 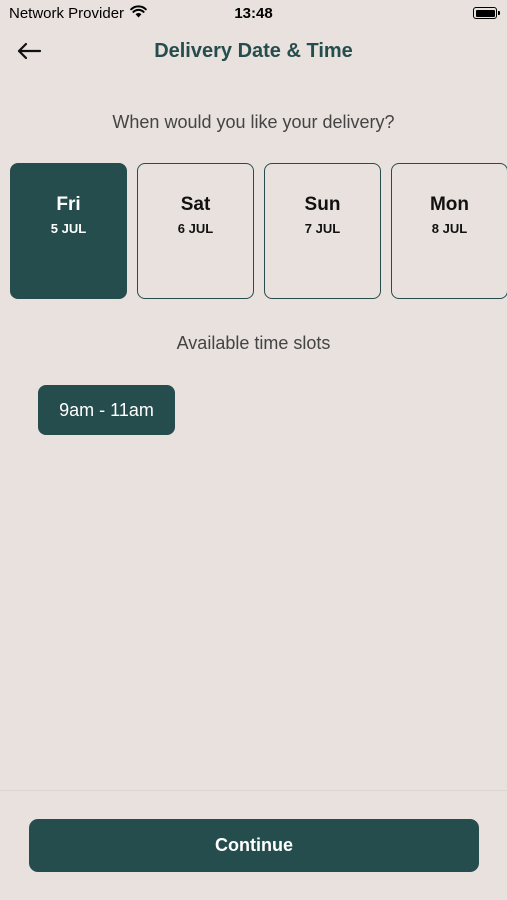 I want to click on date-card-sun: Sun 7 JUL, so click(x=322, y=231).